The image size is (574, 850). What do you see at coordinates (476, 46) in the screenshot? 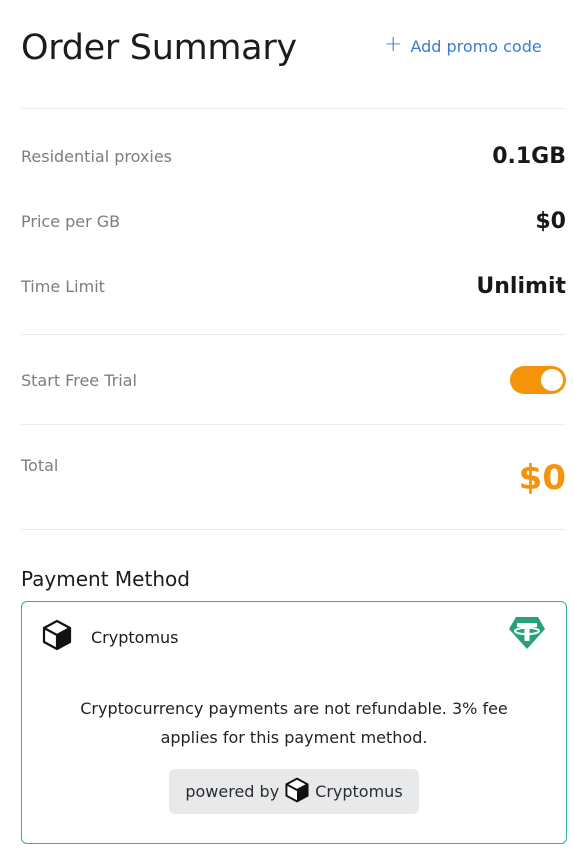
I see `add-promo-code-label: Add promo code` at bounding box center [476, 46].